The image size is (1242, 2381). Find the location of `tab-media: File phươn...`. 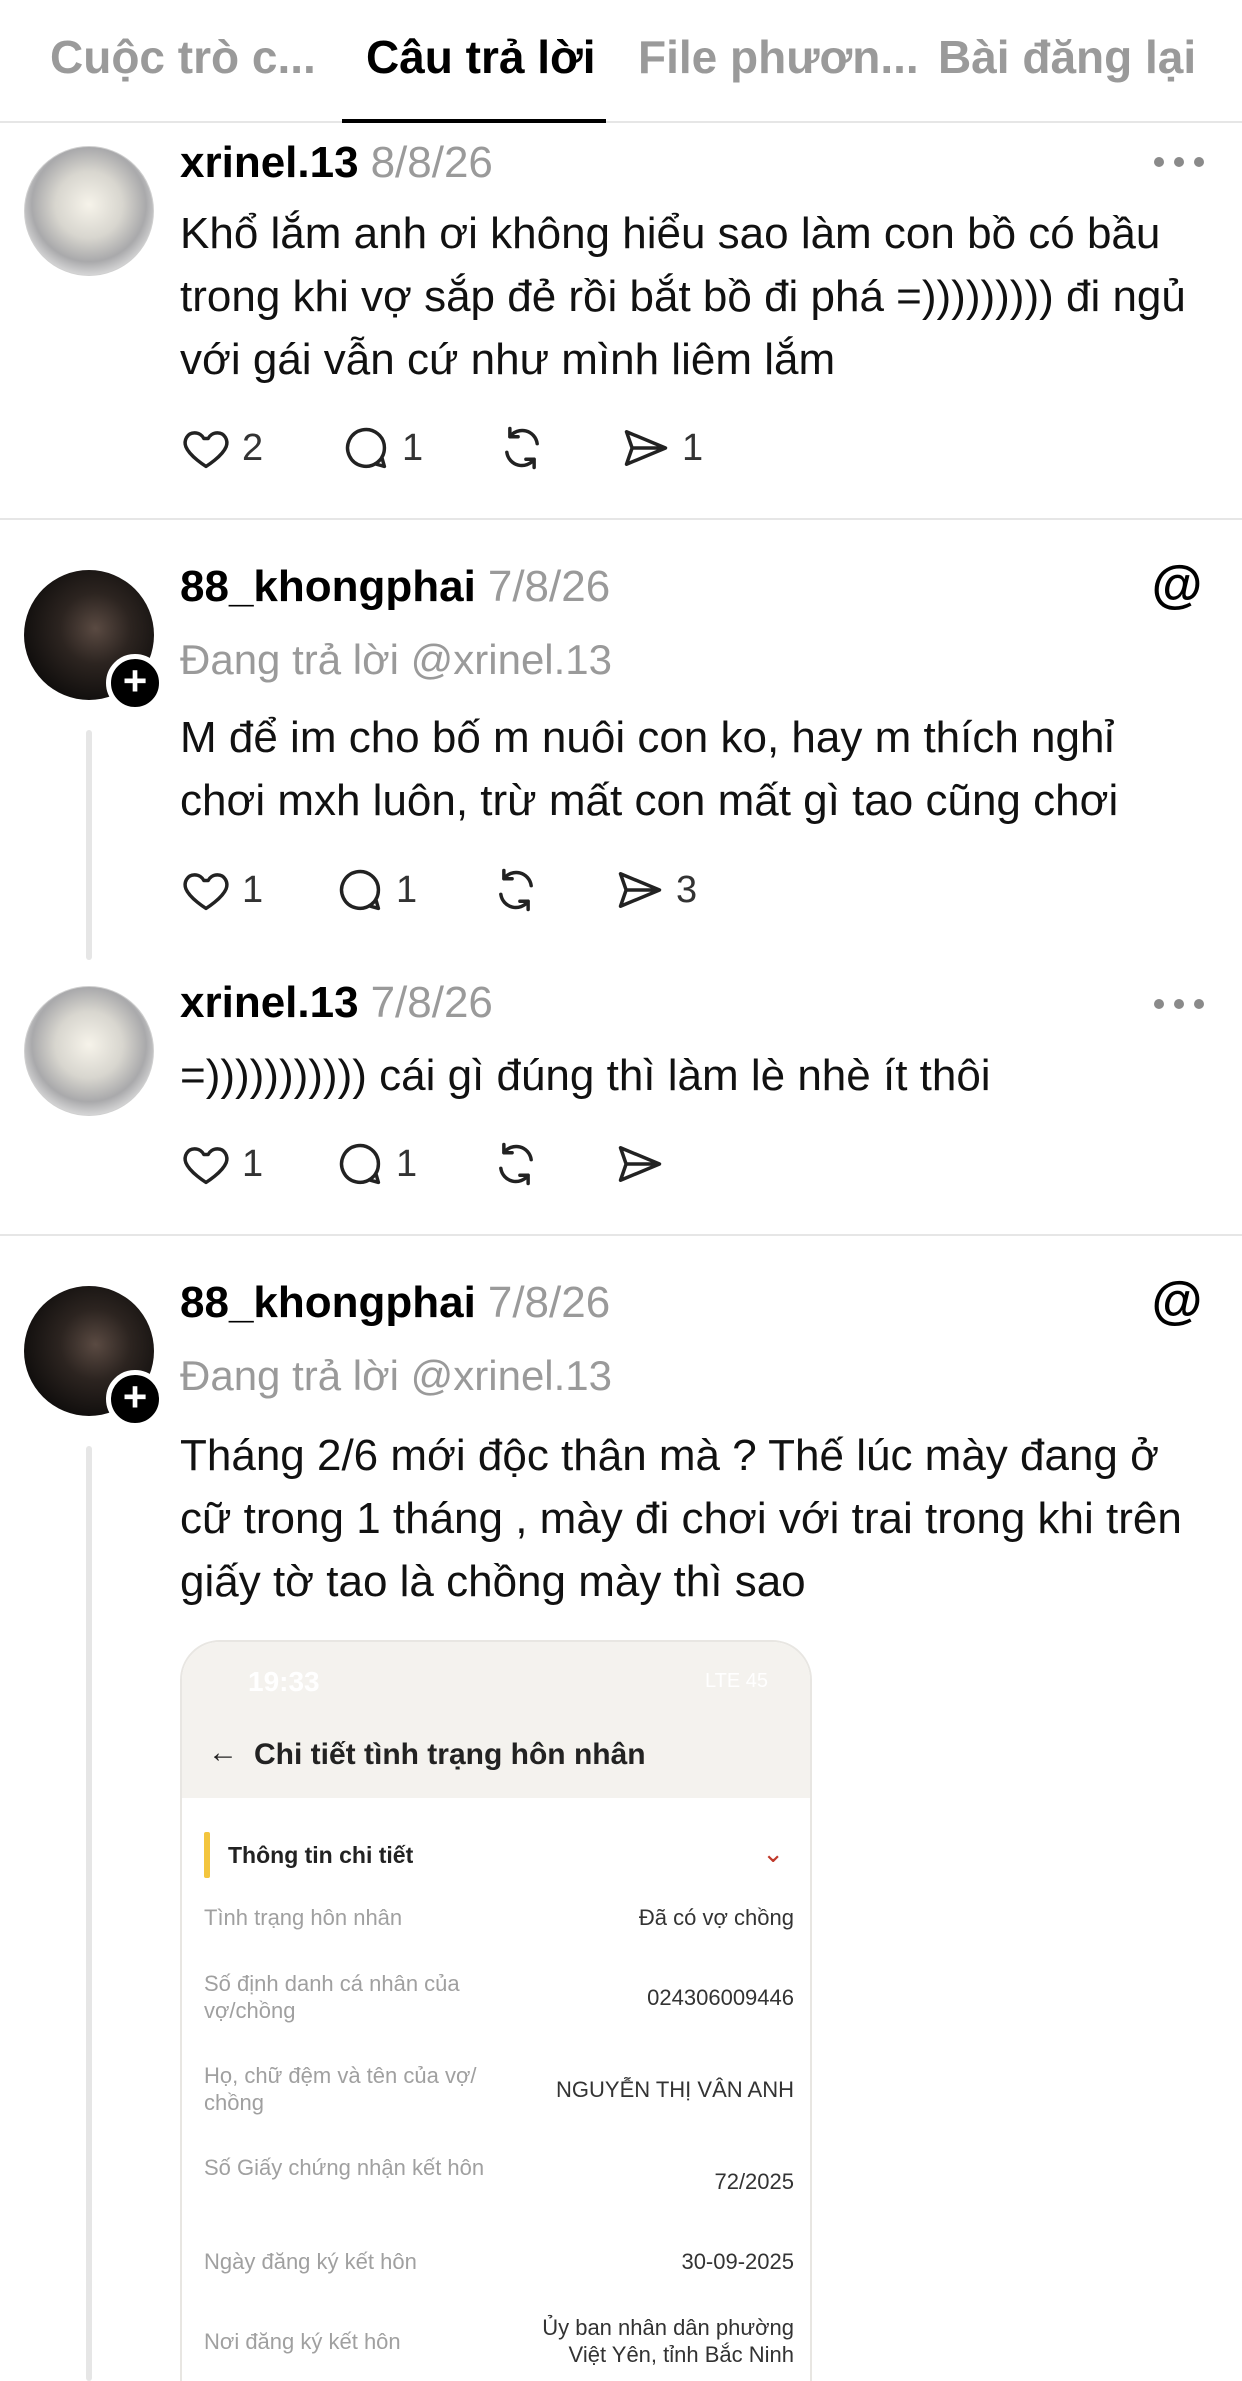

tab-media: File phươn... is located at coordinates (778, 57).